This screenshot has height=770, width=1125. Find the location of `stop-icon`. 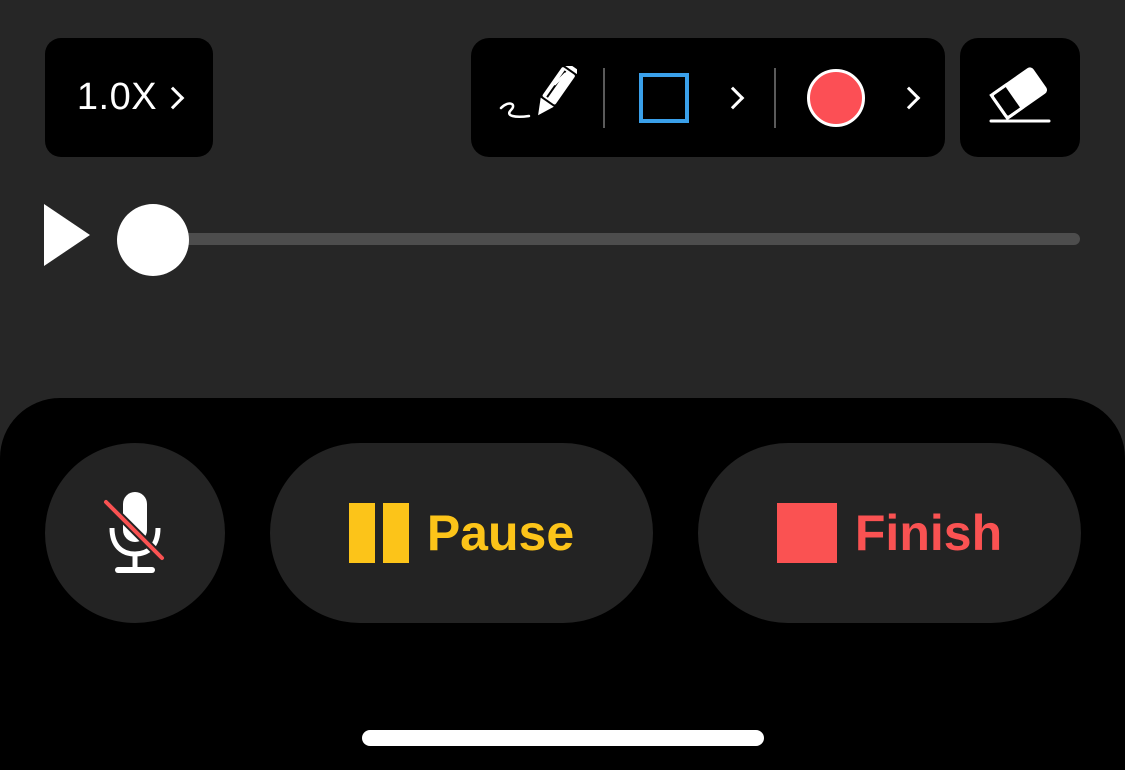

stop-icon is located at coordinates (806, 533).